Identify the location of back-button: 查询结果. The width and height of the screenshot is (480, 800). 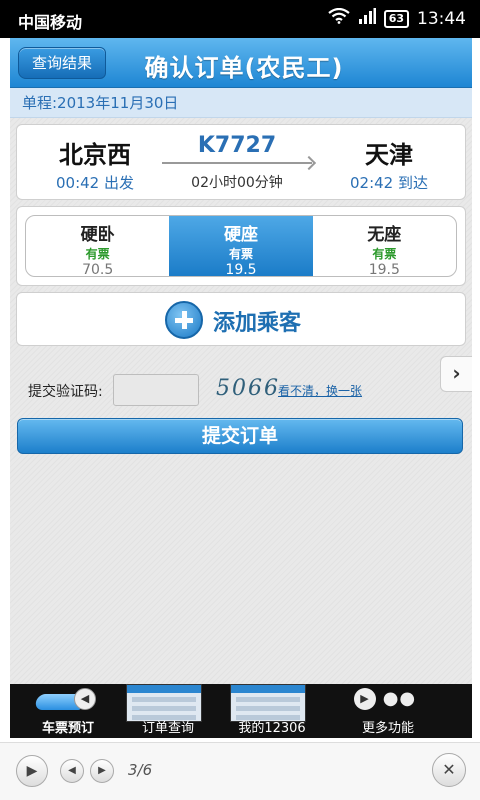
(62, 63).